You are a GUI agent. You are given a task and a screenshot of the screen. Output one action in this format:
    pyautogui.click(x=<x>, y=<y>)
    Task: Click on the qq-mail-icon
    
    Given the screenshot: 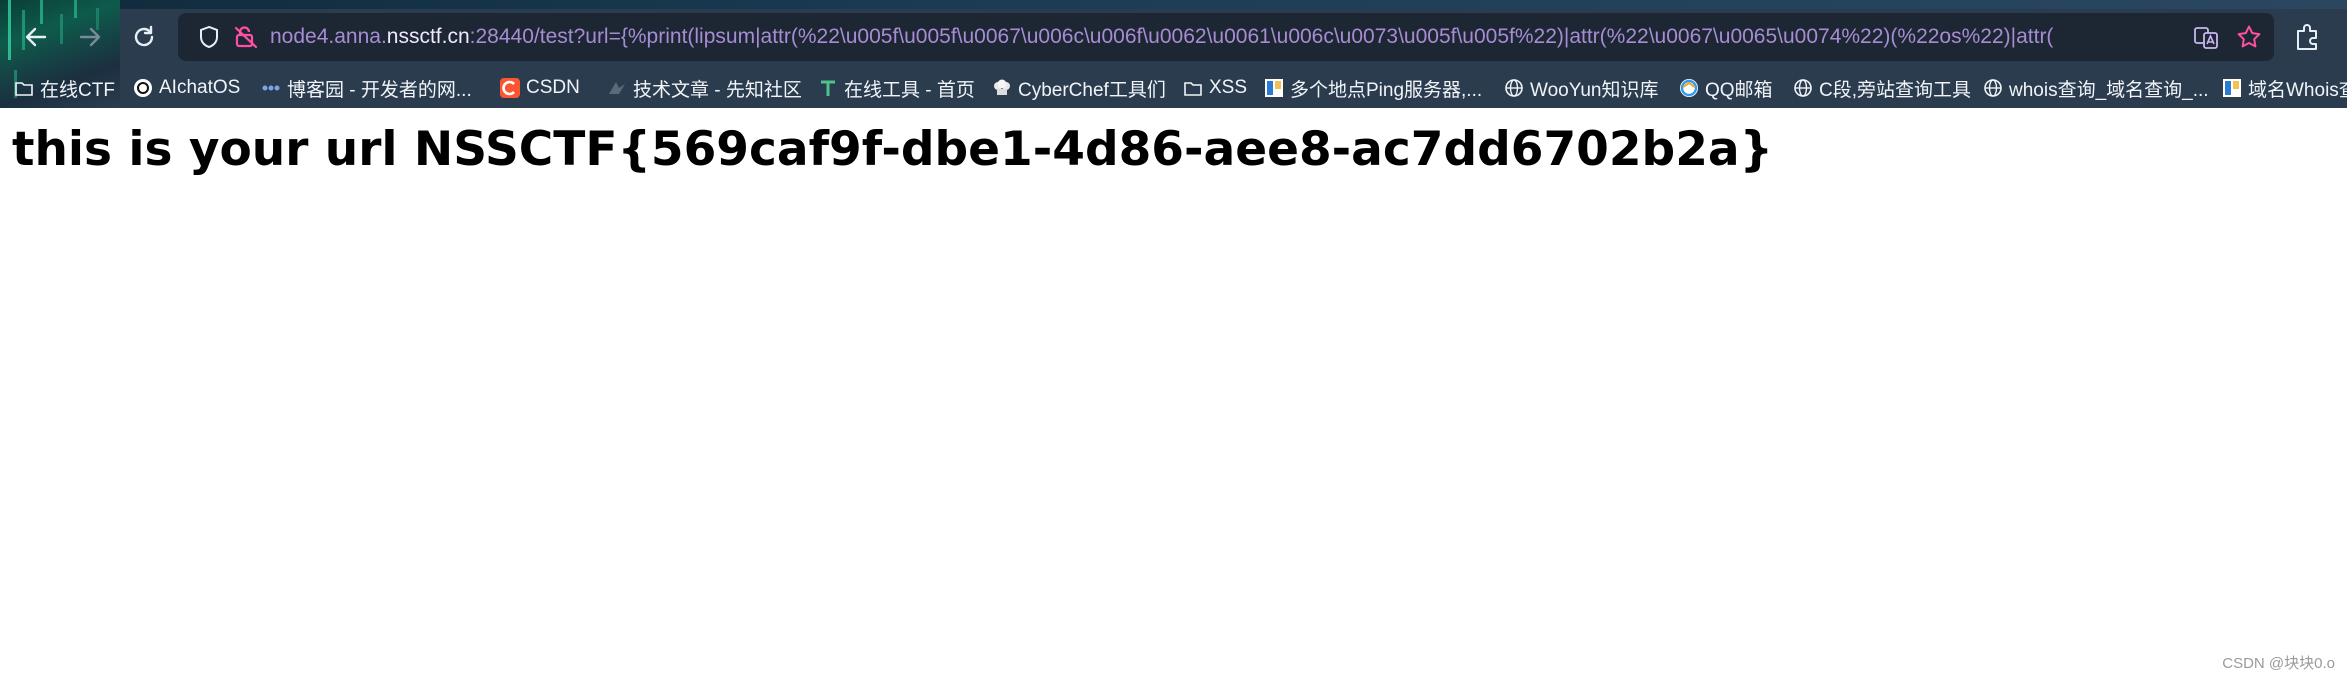 What is the action you would take?
    pyautogui.click(x=1689, y=88)
    